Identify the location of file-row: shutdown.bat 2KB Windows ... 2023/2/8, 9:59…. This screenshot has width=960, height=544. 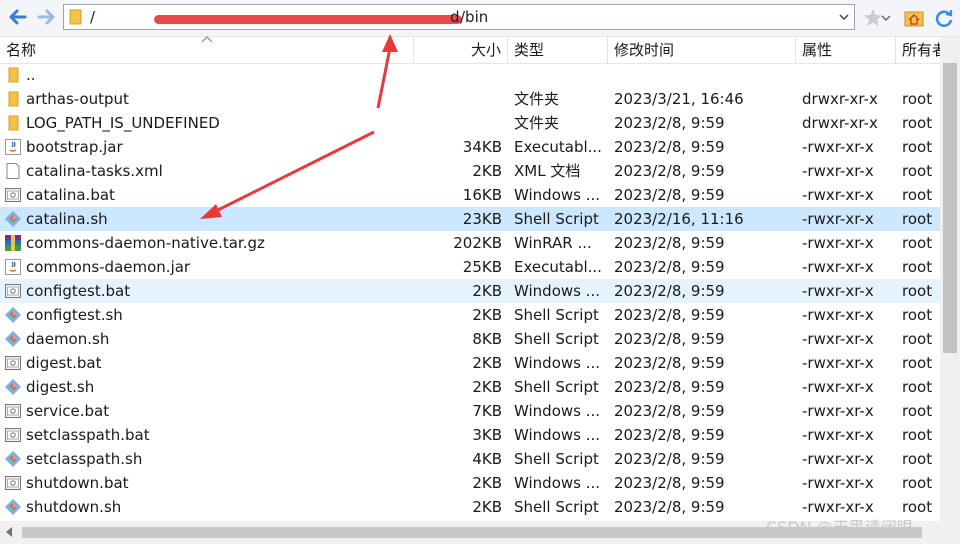
(470, 483).